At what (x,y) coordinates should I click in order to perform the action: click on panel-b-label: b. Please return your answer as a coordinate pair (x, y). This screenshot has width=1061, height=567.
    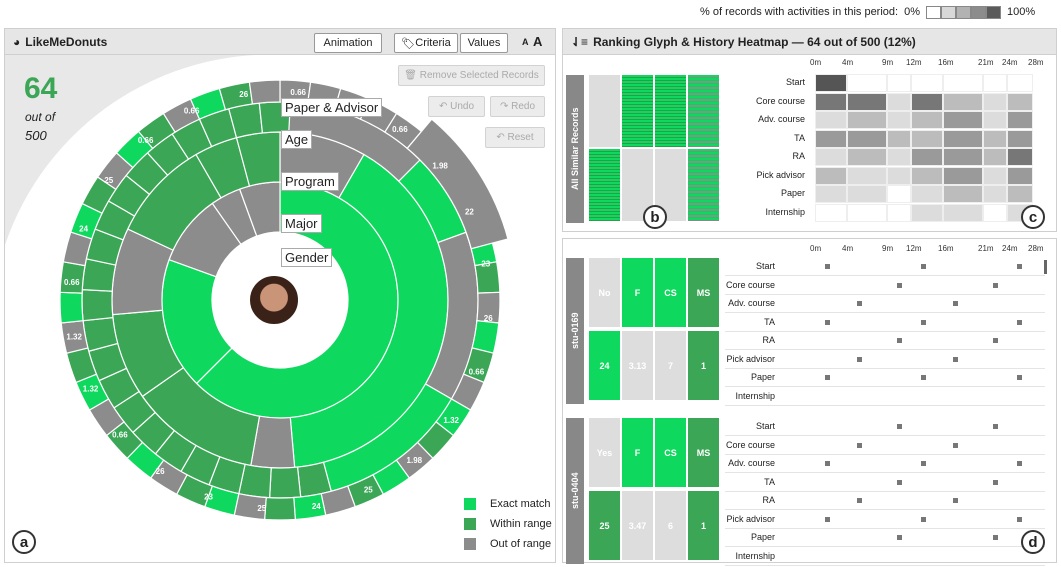
    Looking at the image, I should click on (655, 217).